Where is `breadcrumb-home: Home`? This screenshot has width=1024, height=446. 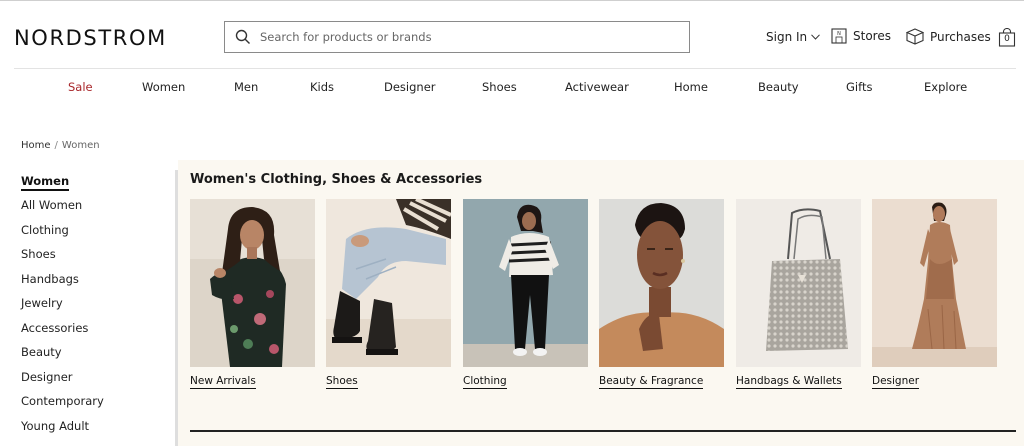 breadcrumb-home: Home is located at coordinates (36, 145).